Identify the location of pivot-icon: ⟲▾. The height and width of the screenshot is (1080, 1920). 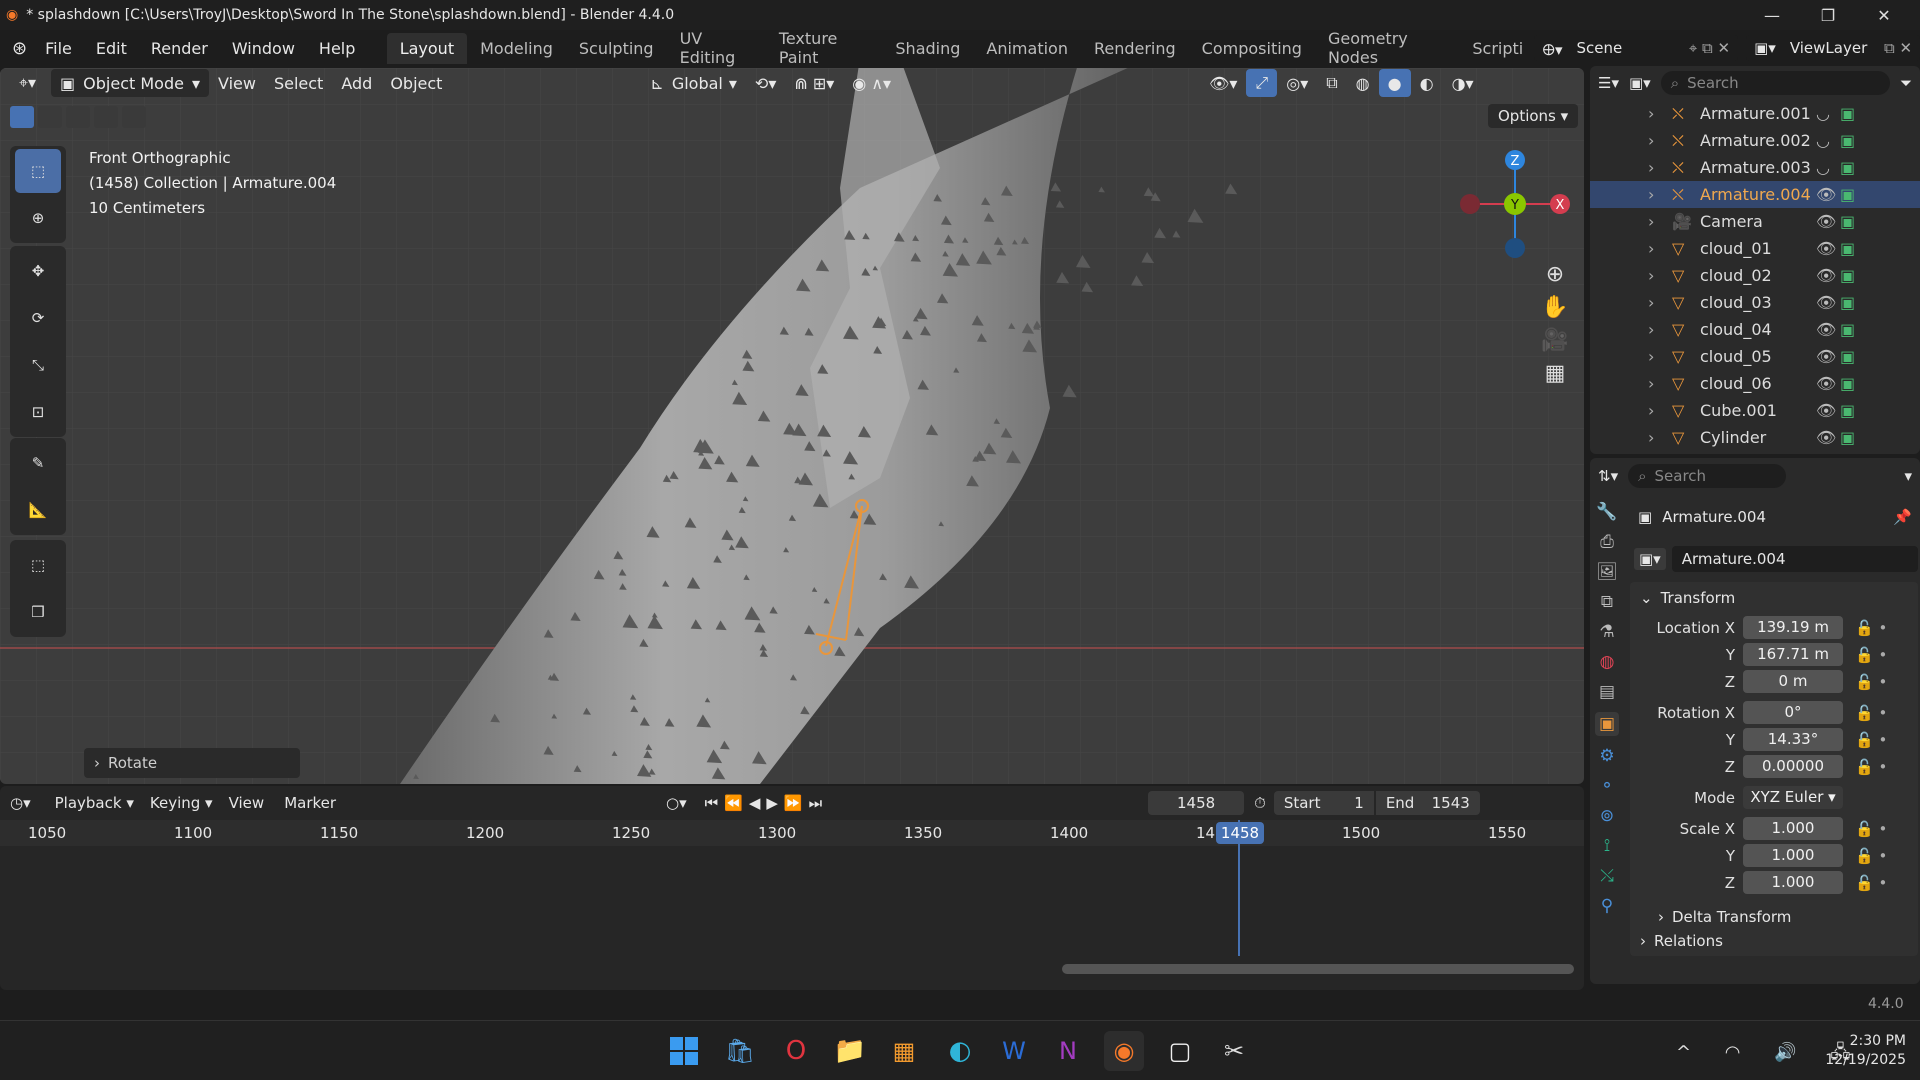
(765, 83).